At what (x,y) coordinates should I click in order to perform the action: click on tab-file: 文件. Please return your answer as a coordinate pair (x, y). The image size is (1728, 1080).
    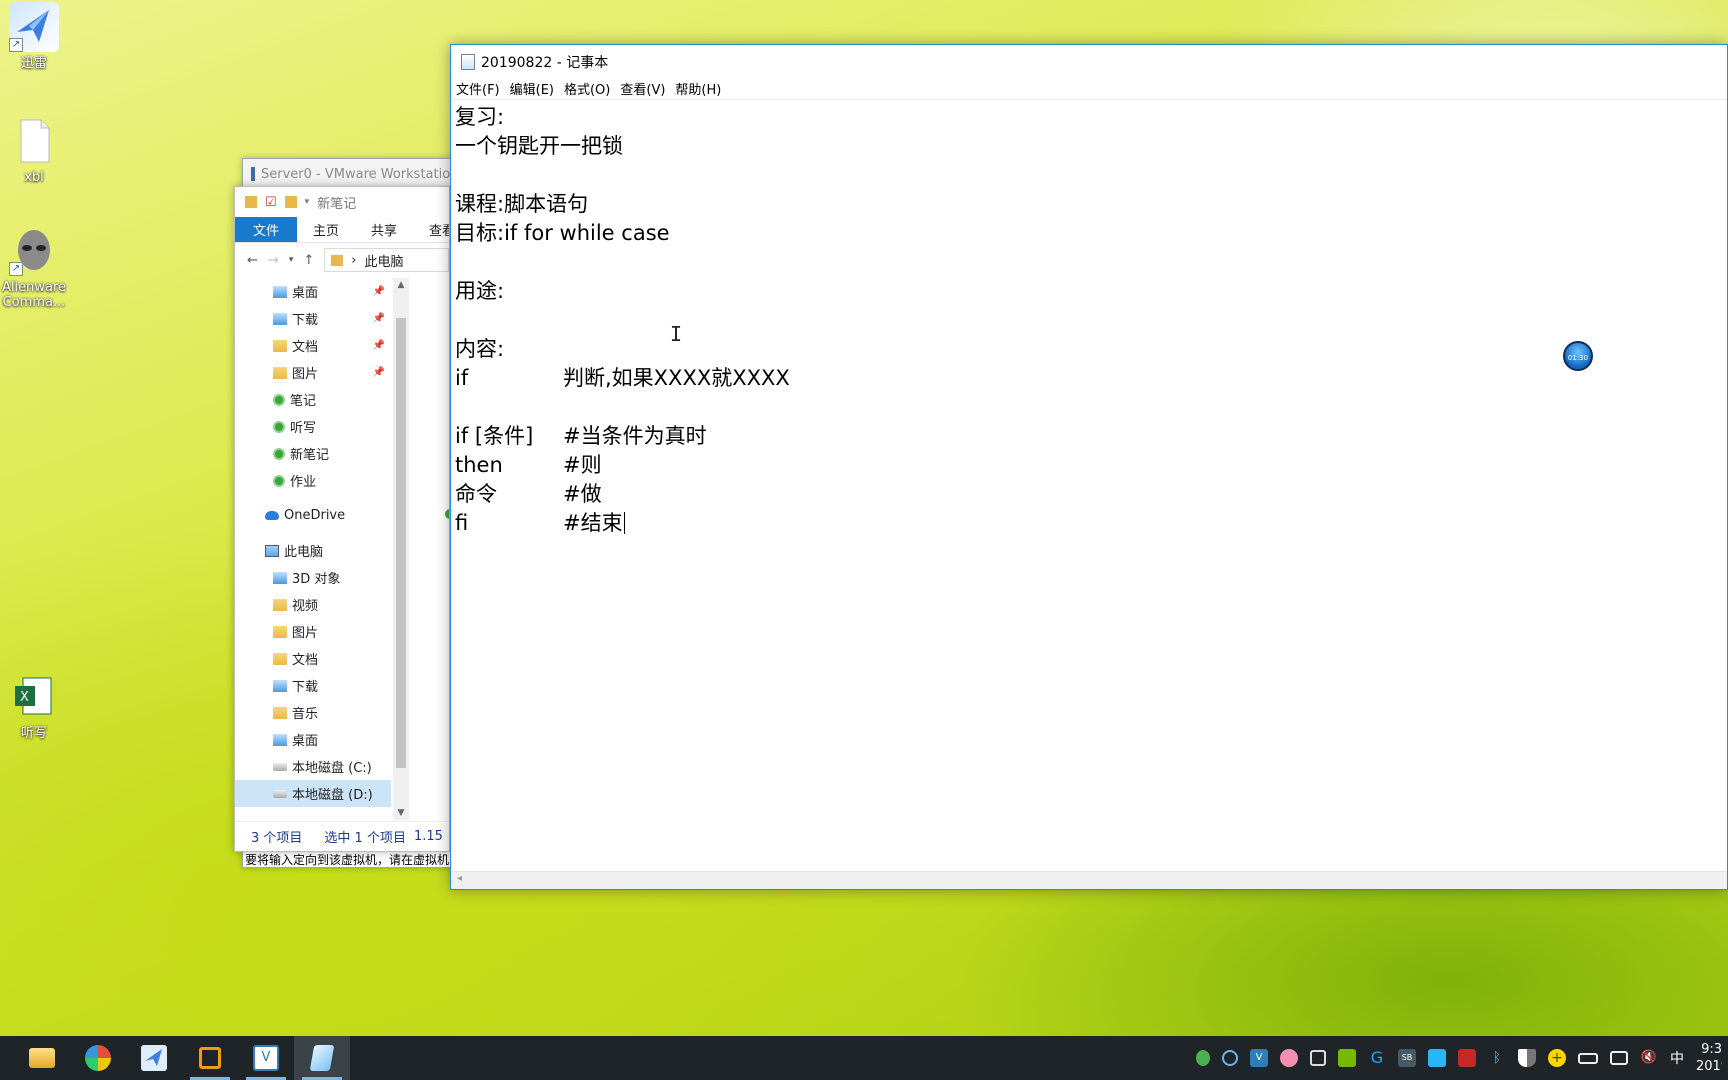
    Looking at the image, I should click on (266, 229).